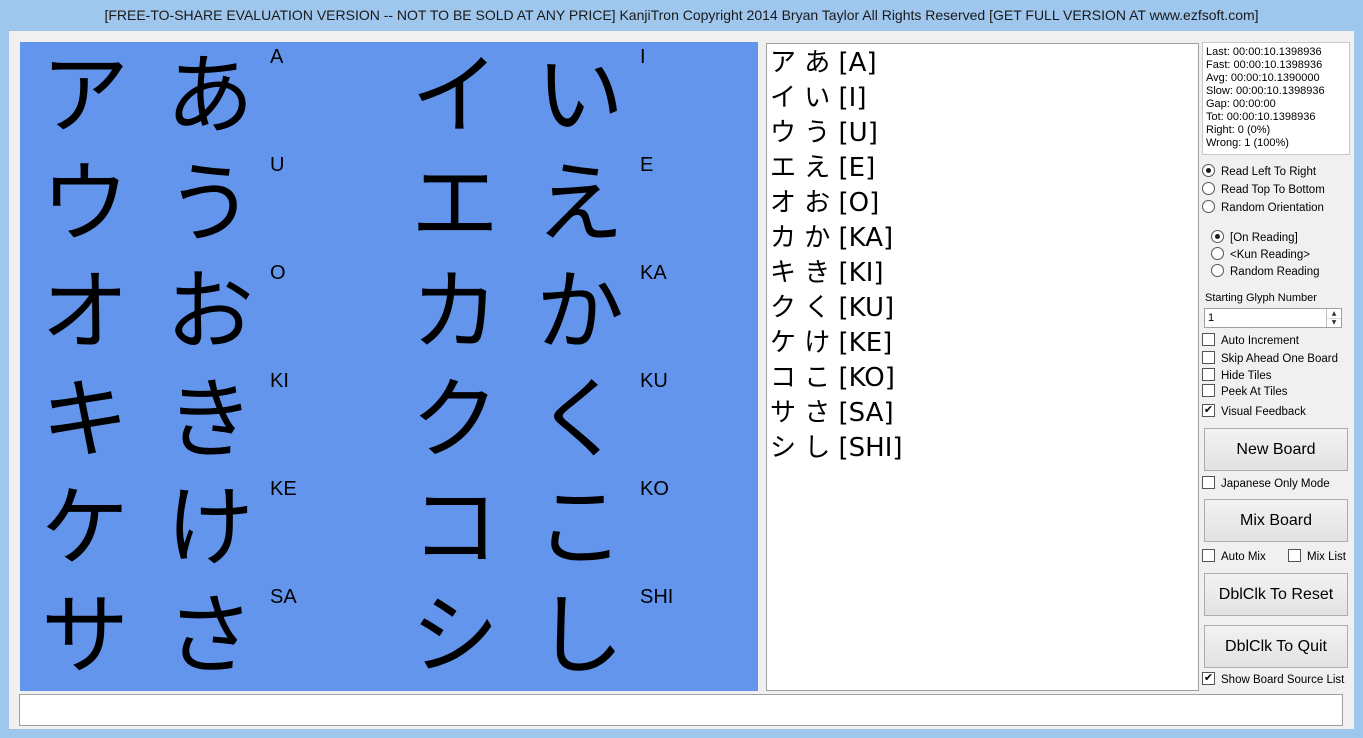 The width and height of the screenshot is (1363, 738). I want to click on checkbox-hide-tiles: Hide Tiles, so click(1237, 376).